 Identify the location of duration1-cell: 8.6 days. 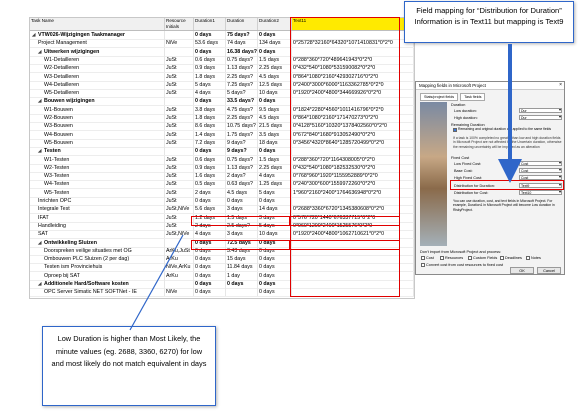
(210, 126).